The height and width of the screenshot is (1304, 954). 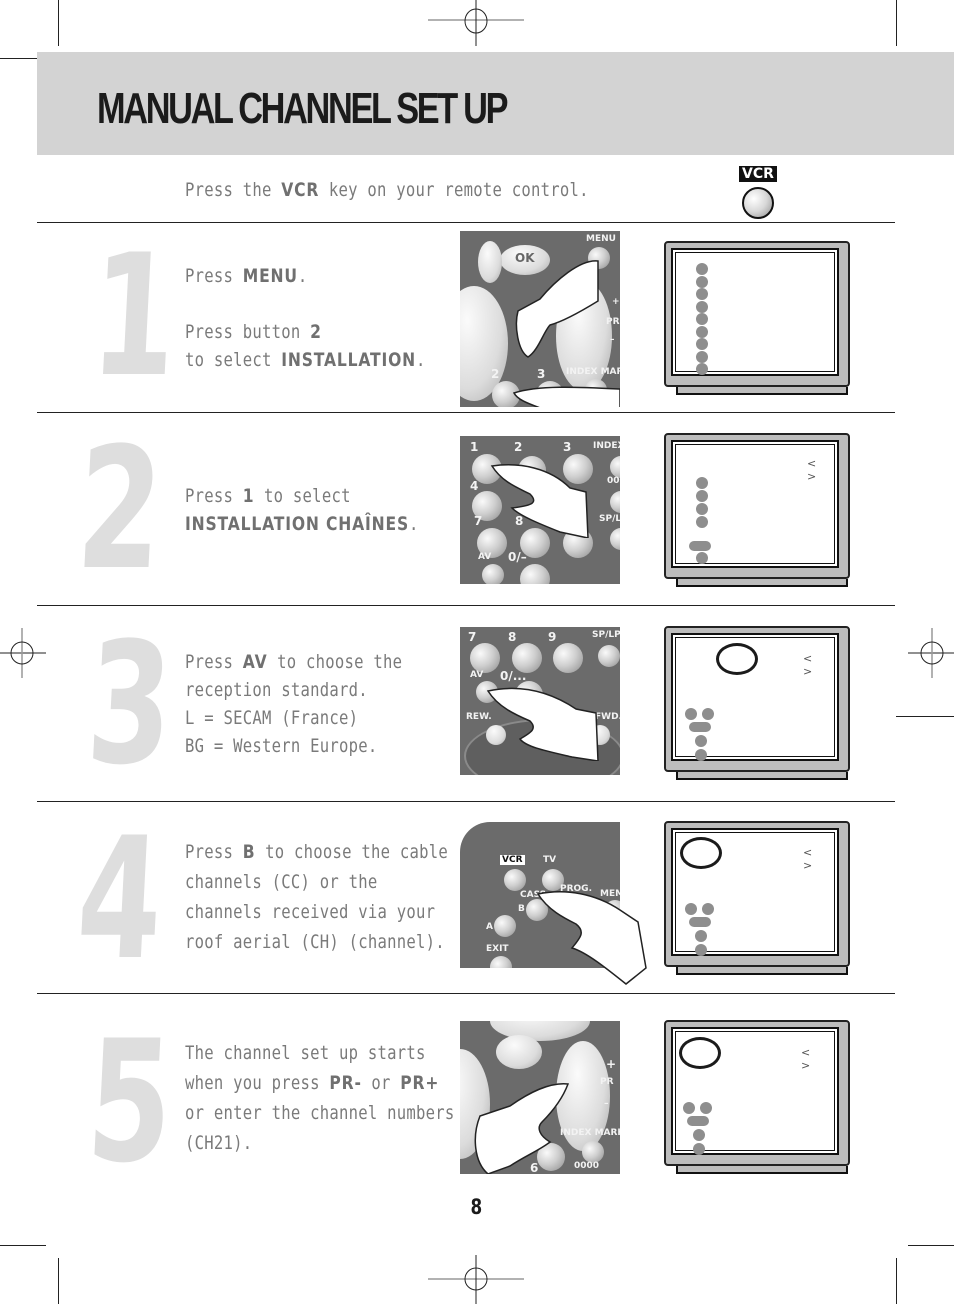 I want to click on remote-control-illustration: 1 2 3 INDEX 4 0000 7 8 9 SP/LP AV 0/–, so click(x=540, y=510).